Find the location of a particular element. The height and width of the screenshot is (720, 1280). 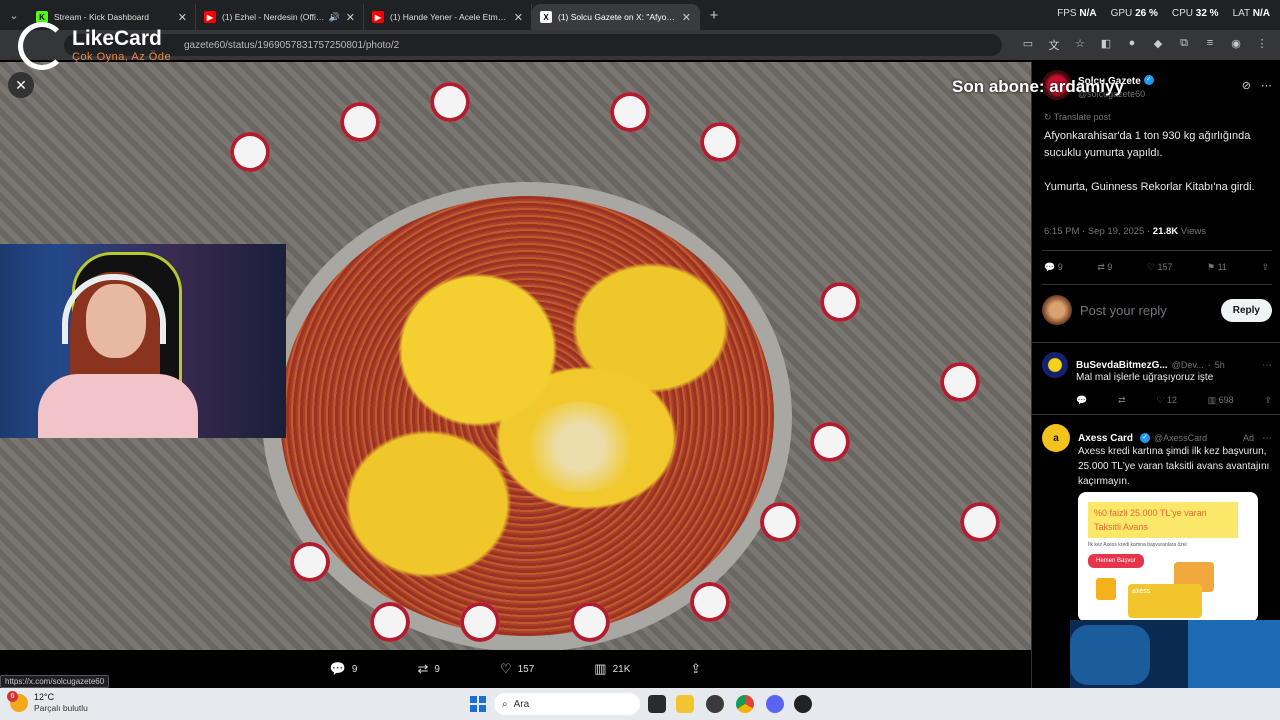

bookmark-button: ⚑ 11 is located at coordinates (1217, 267).